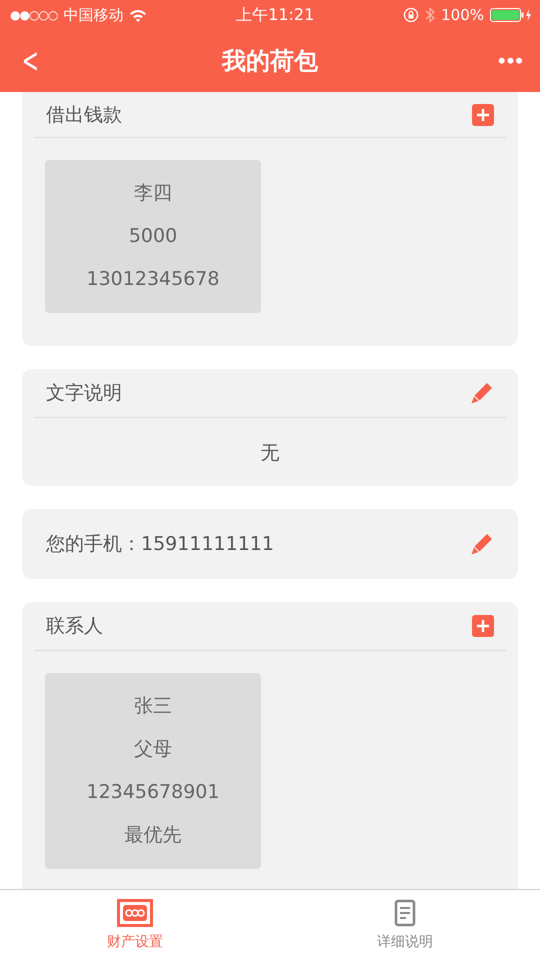 The width and height of the screenshot is (540, 960). I want to click on tab-item: 详细说明, so click(405, 925).